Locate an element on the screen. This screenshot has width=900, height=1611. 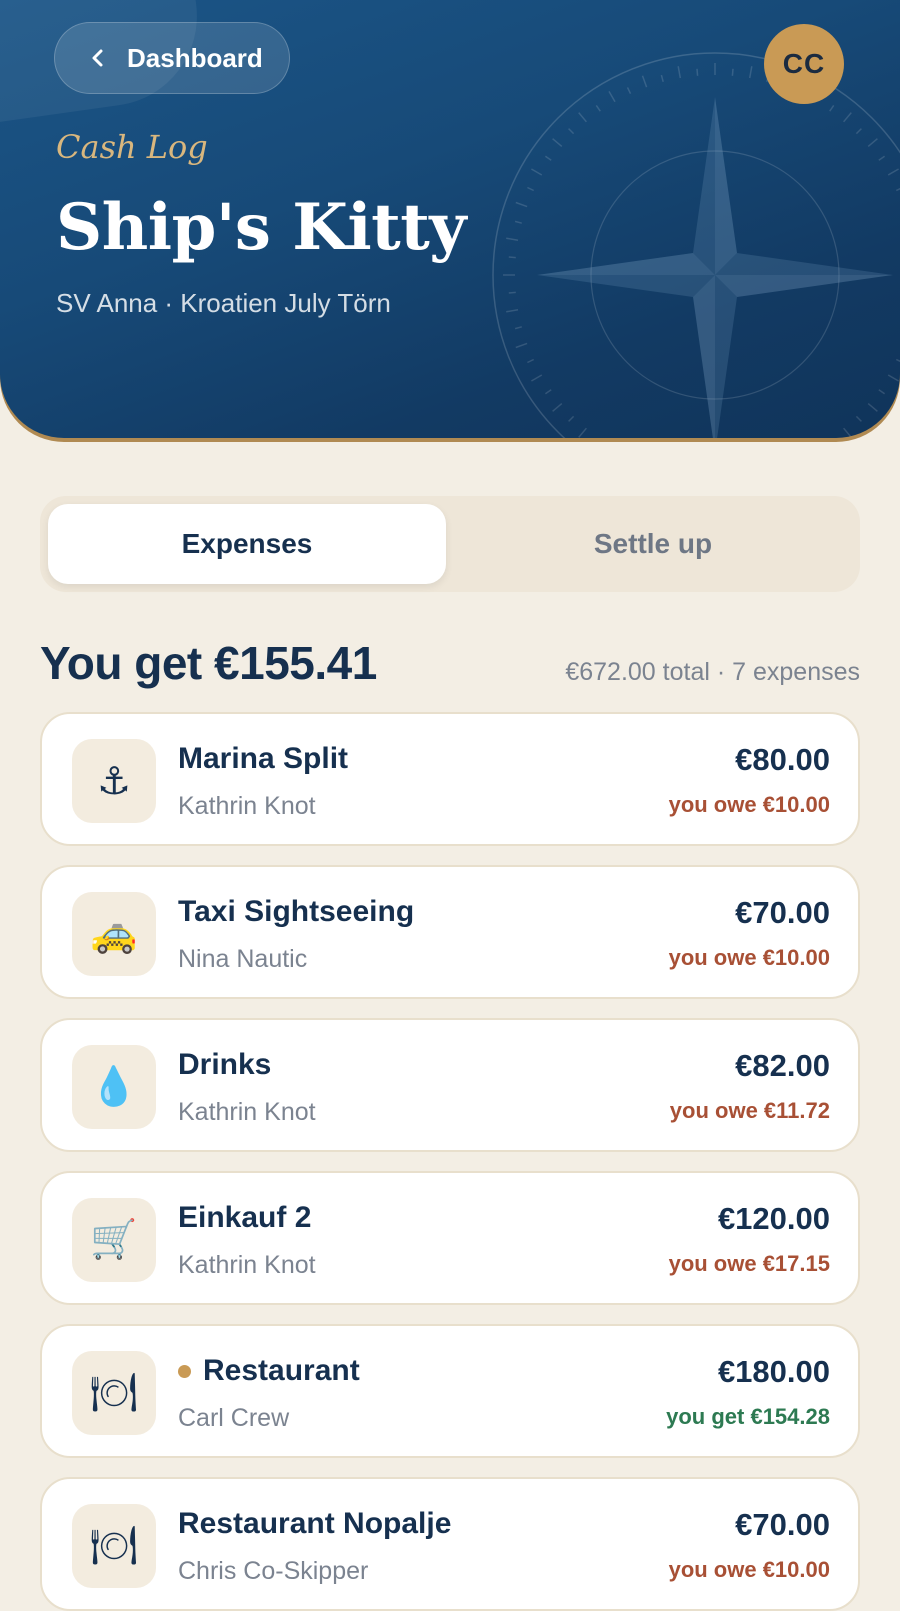
expense-title-row: Restaurant Nopalje is located at coordinates (314, 1524).